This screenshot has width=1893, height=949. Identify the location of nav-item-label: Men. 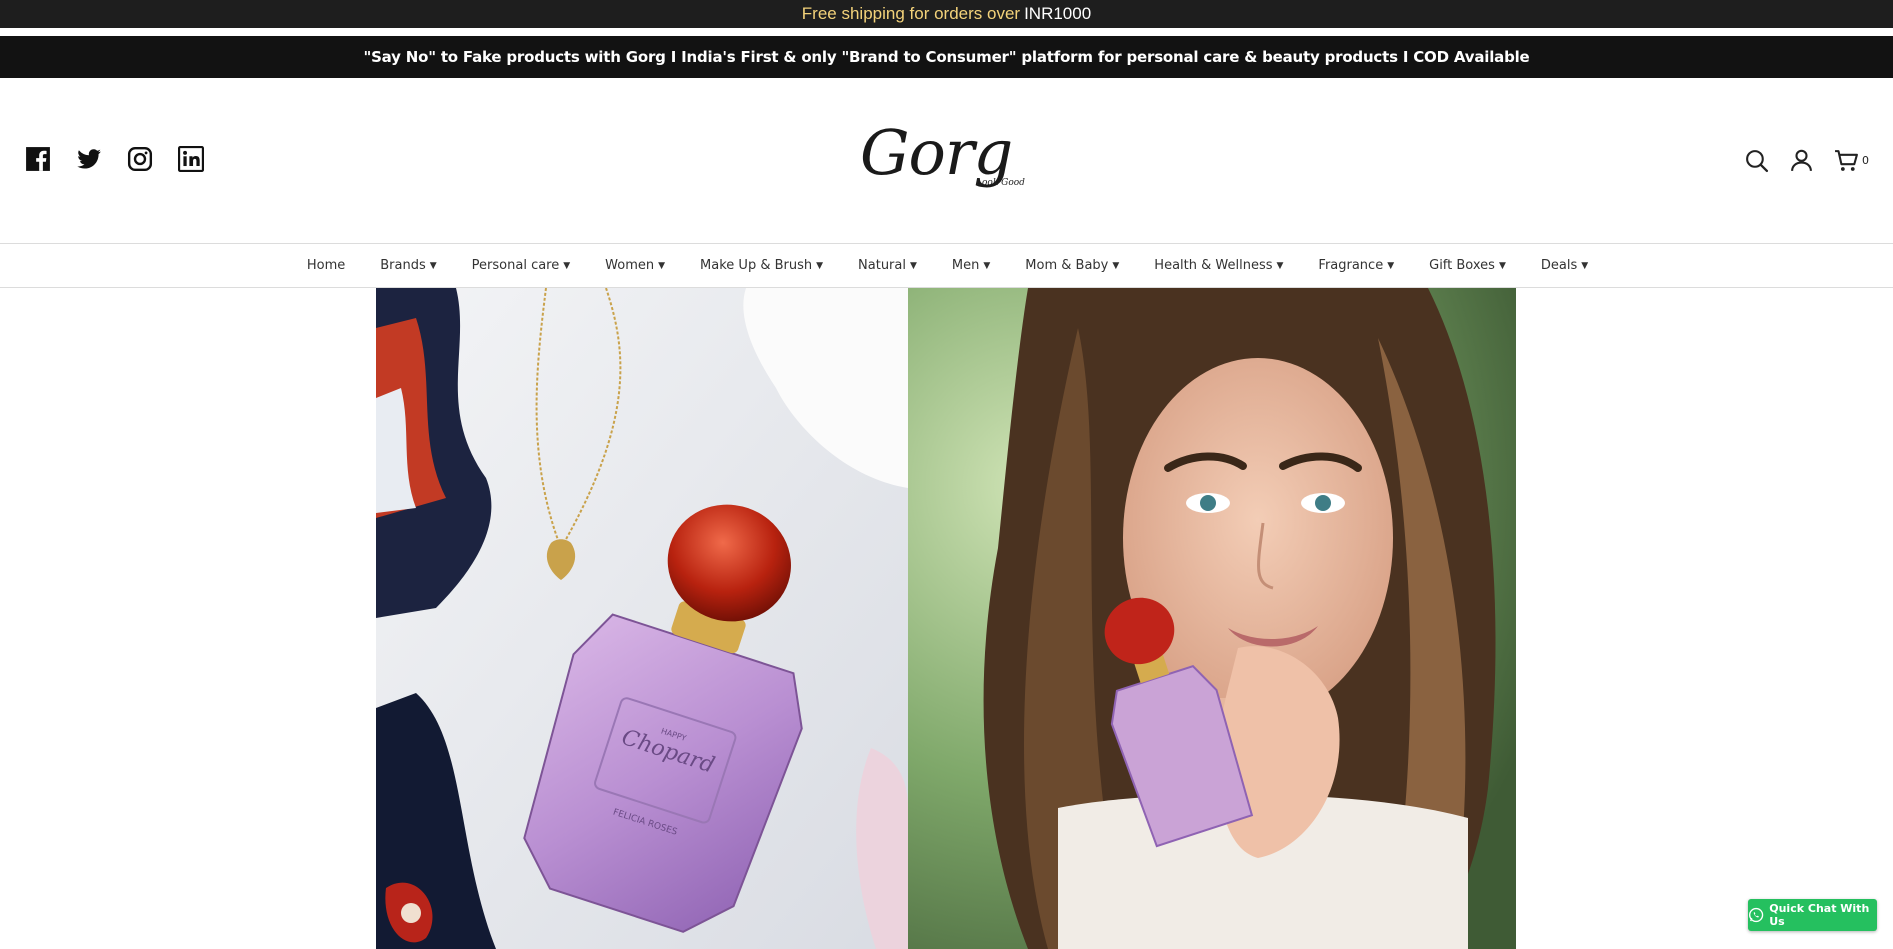
(965, 265).